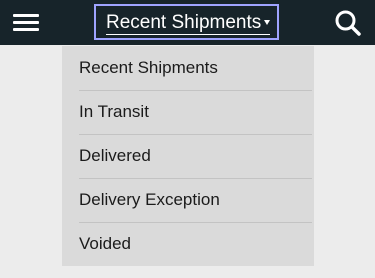 The width and height of the screenshot is (375, 278). What do you see at coordinates (105, 243) in the screenshot?
I see `menu-item-label: Voided` at bounding box center [105, 243].